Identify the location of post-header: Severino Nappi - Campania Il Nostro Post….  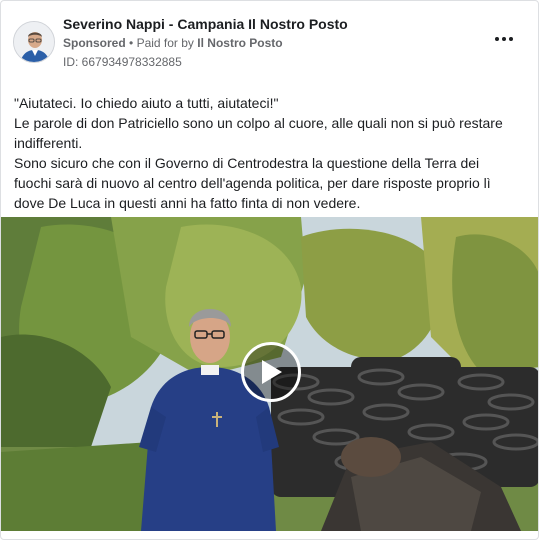
(269, 43).